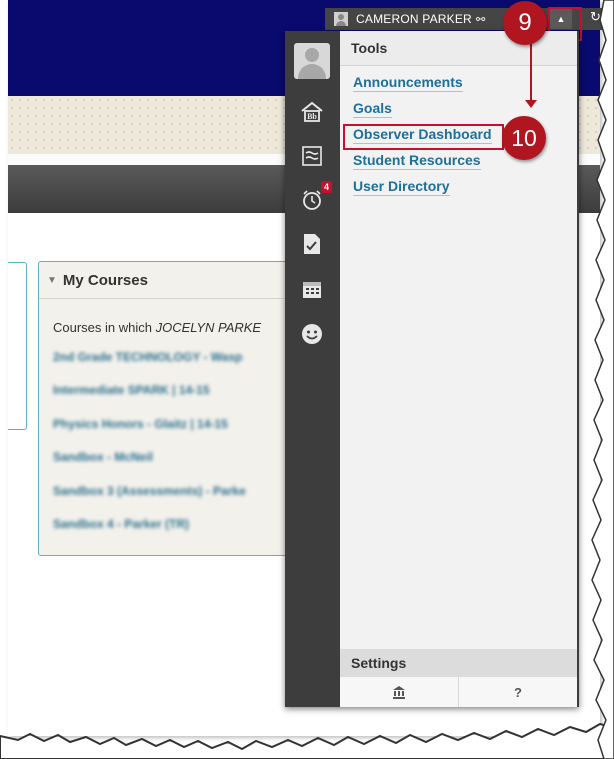 The image size is (614, 759). What do you see at coordinates (458, 663) in the screenshot?
I see `settings-header: Settings` at bounding box center [458, 663].